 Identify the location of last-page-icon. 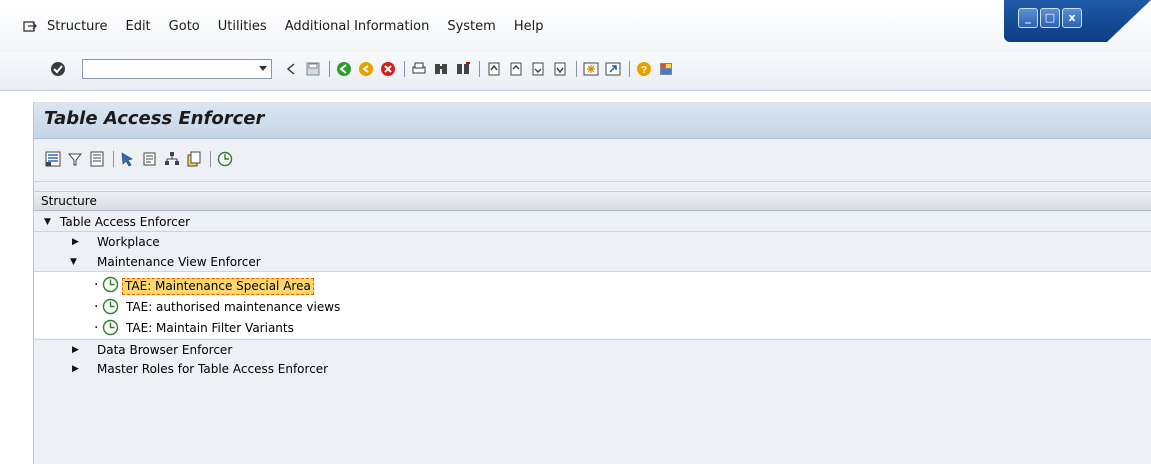
(560, 69).